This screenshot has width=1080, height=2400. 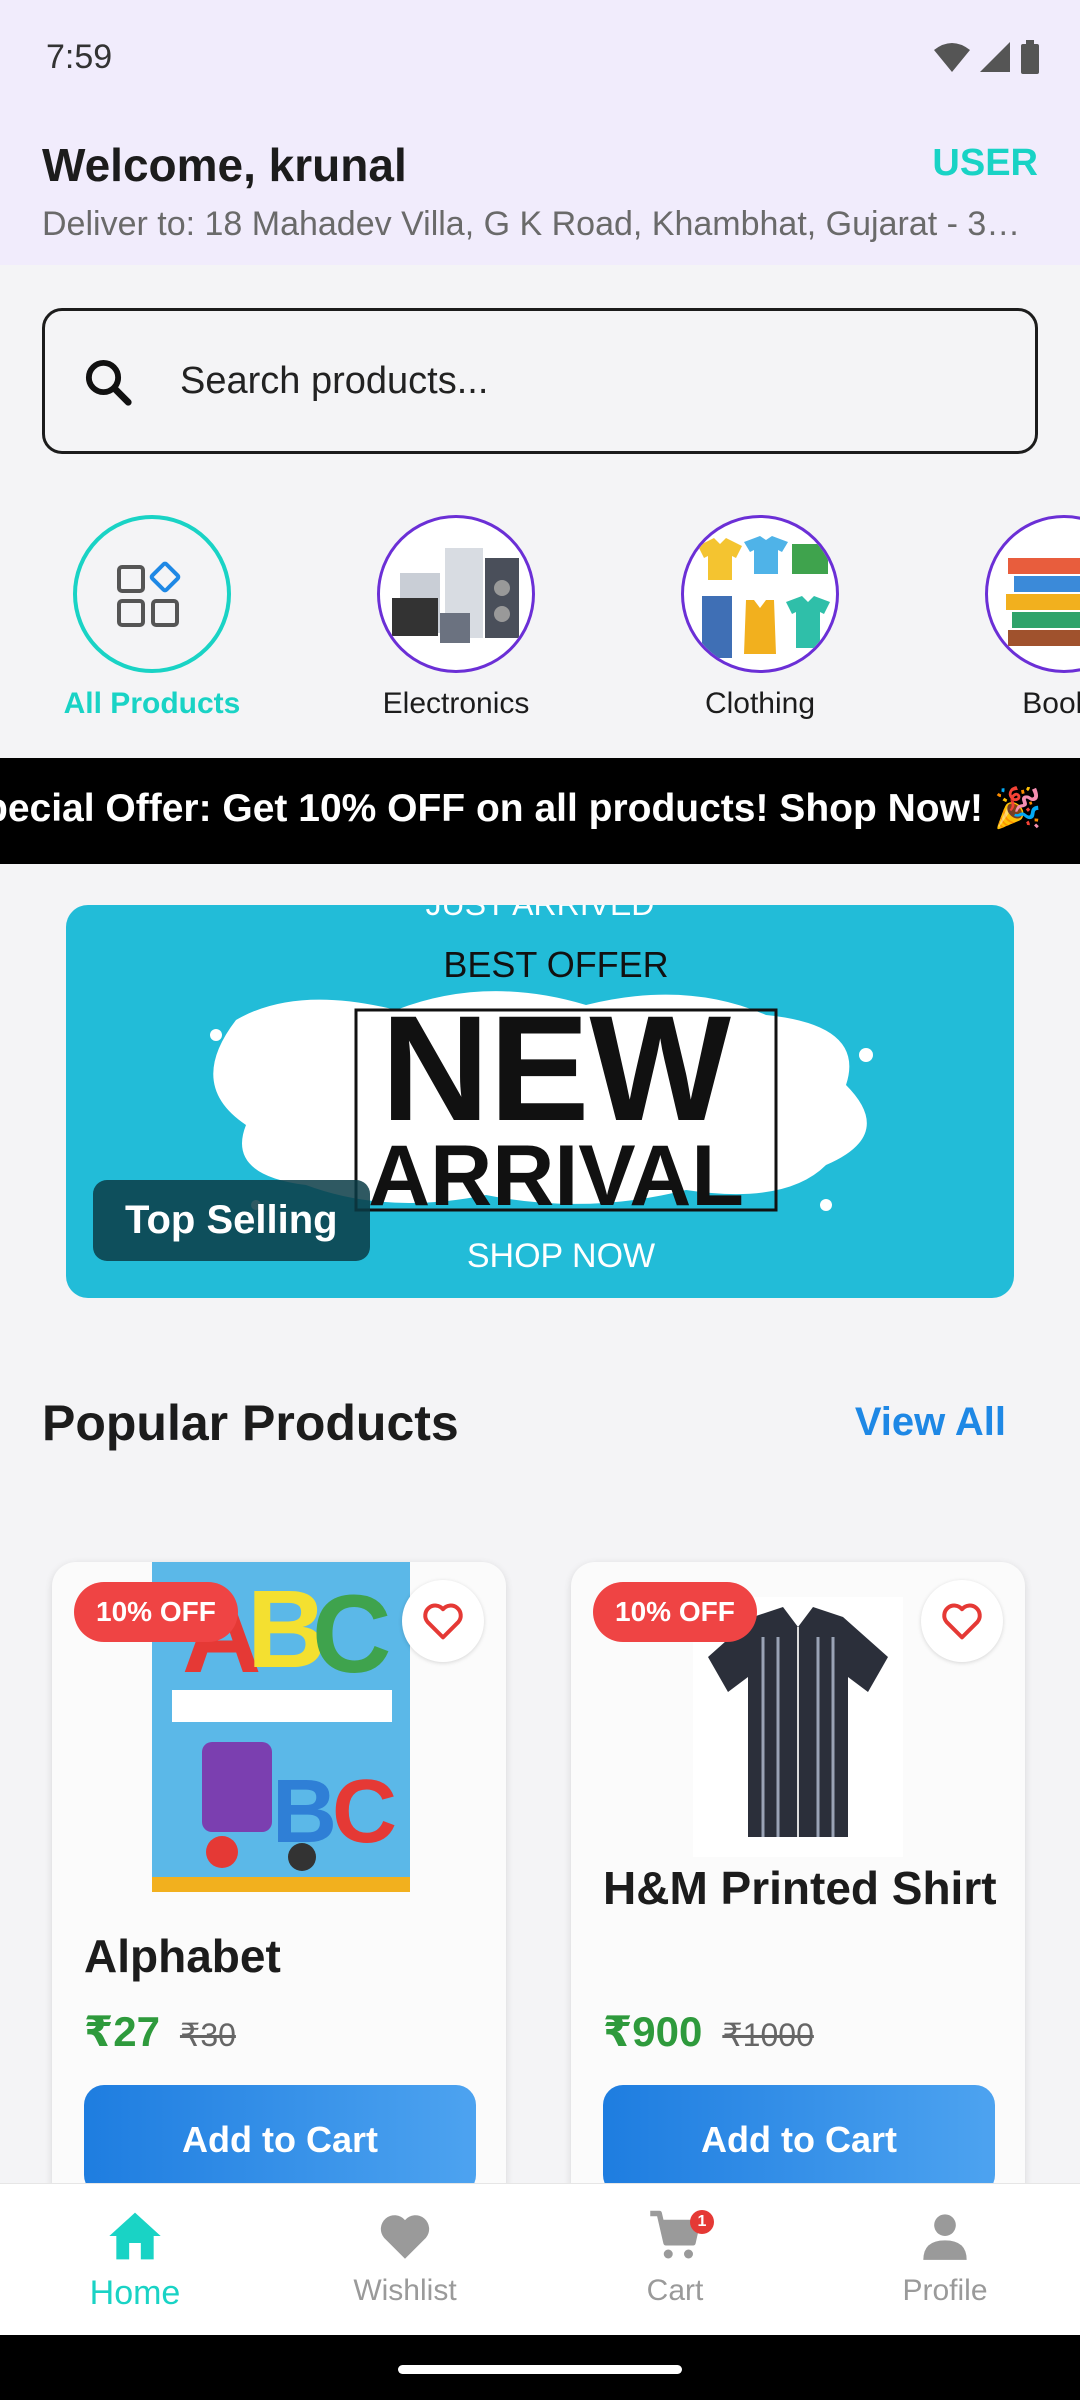 I want to click on just-arrived-text: JUST ARRIVED, so click(x=540, y=913).